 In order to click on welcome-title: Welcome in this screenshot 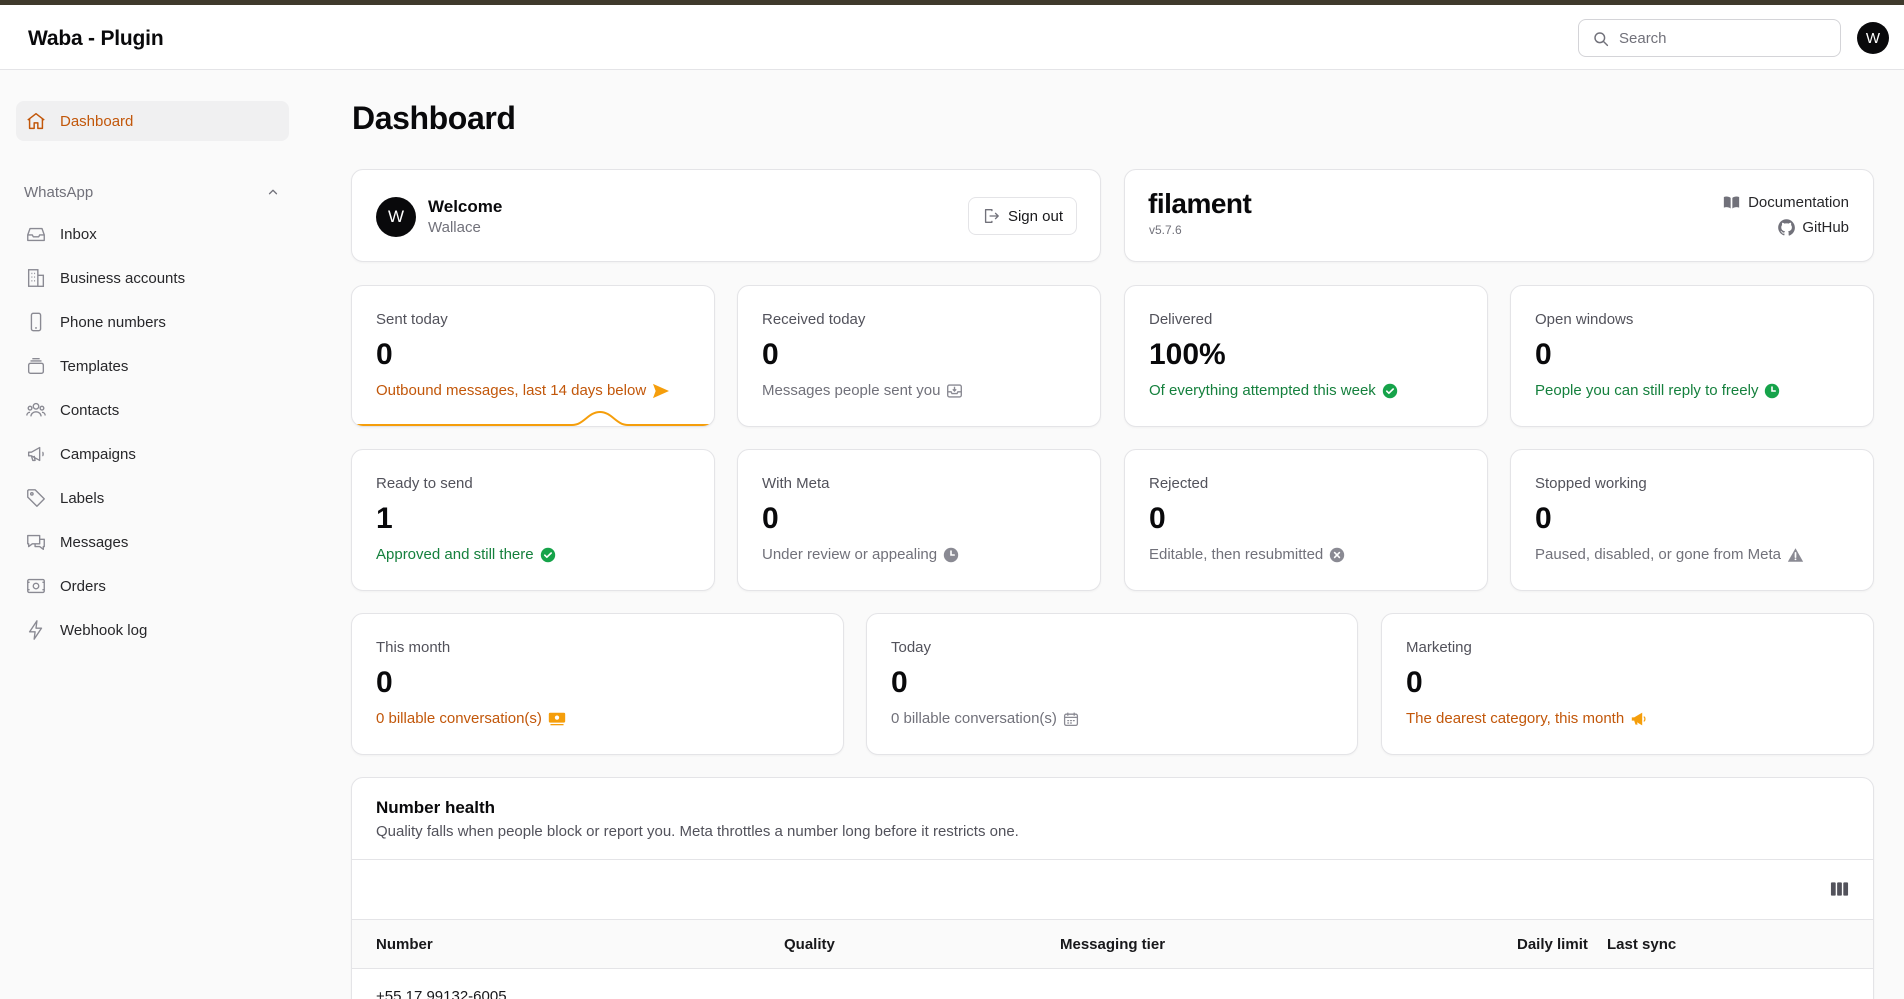, I will do `click(465, 206)`.